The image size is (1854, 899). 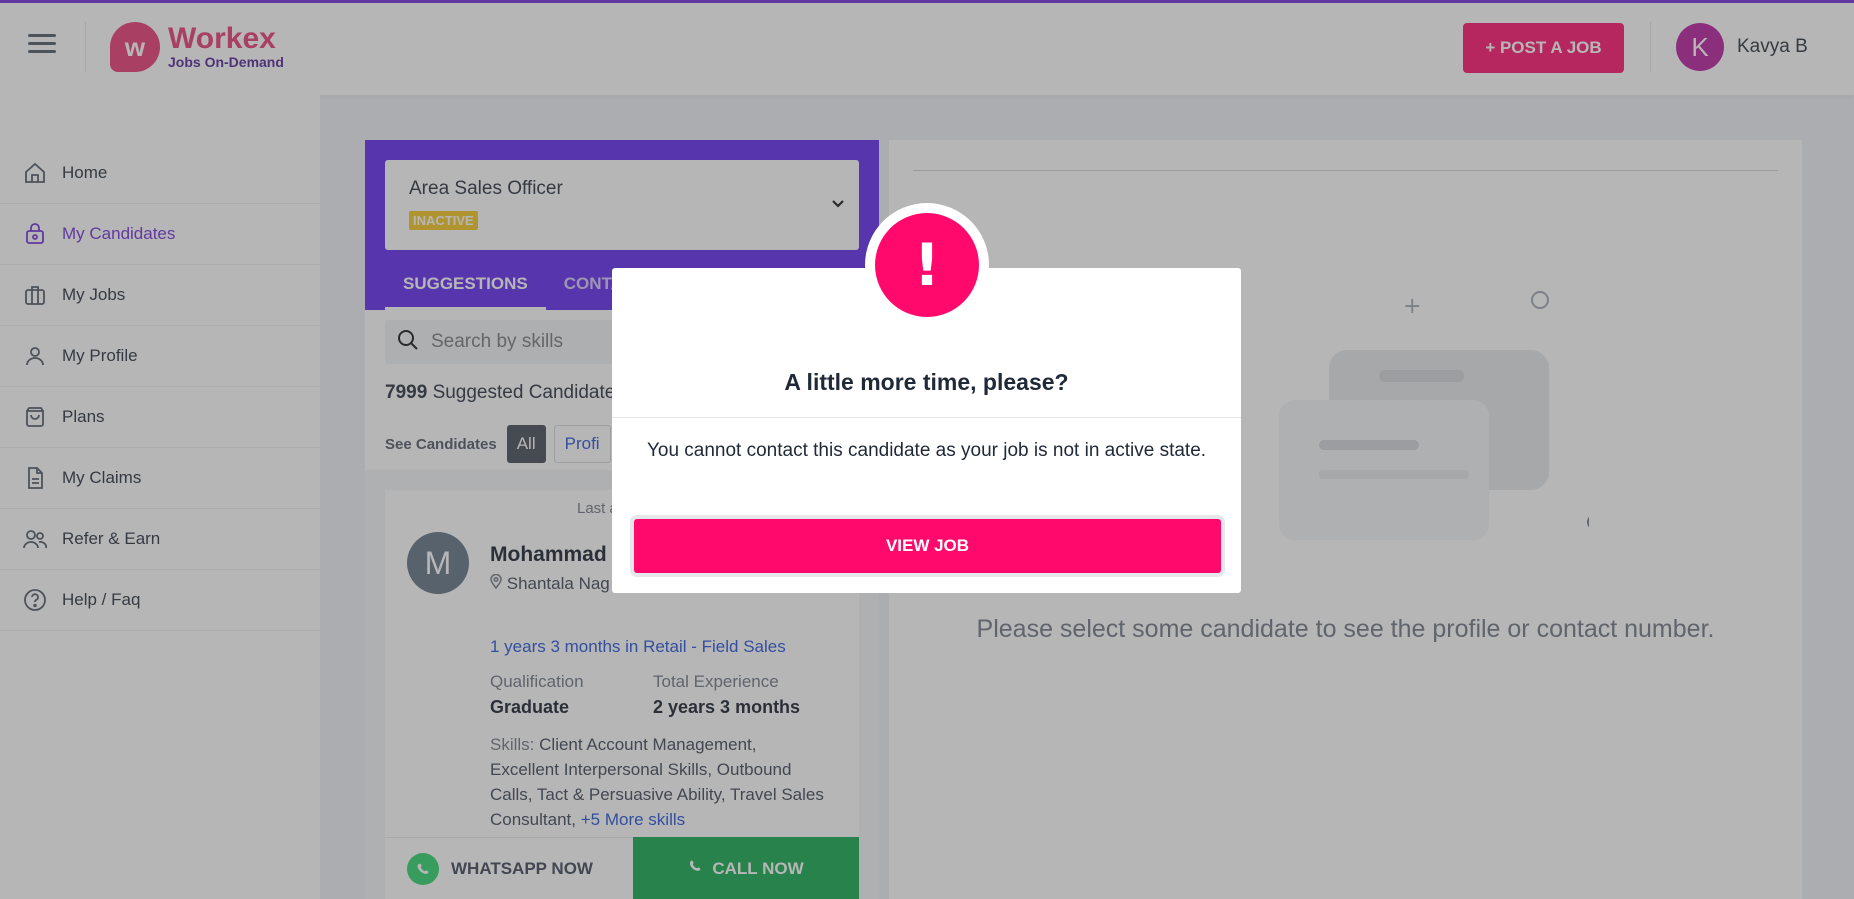 I want to click on view-job-button: VIEW JOB, so click(x=927, y=546).